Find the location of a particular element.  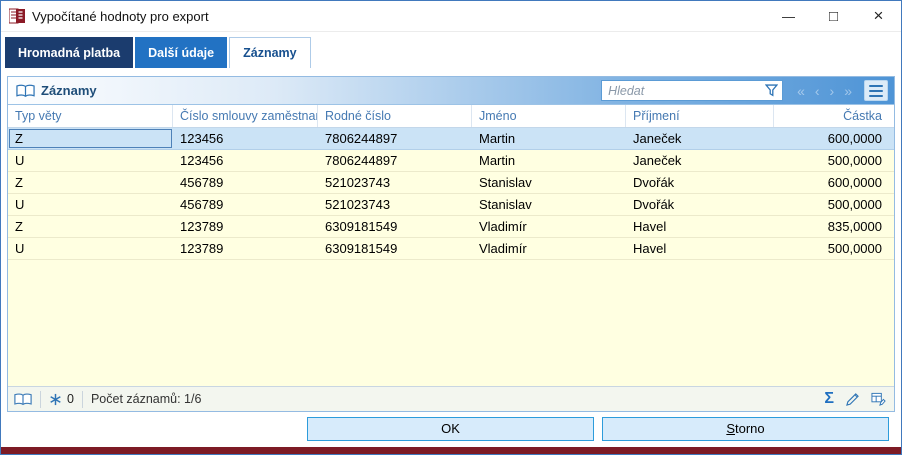

filter-funnel-icon is located at coordinates (772, 90).